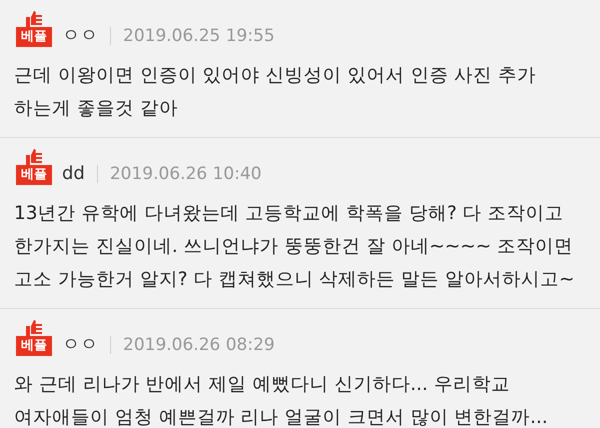  What do you see at coordinates (199, 345) in the screenshot?
I see `comment-date: 2019.06.26 08:29` at bounding box center [199, 345].